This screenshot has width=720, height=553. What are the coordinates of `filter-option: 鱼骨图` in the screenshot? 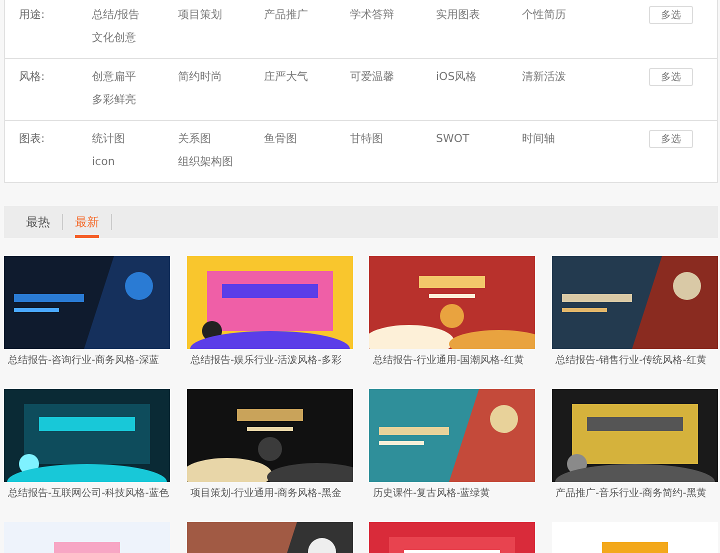 It's located at (307, 138).